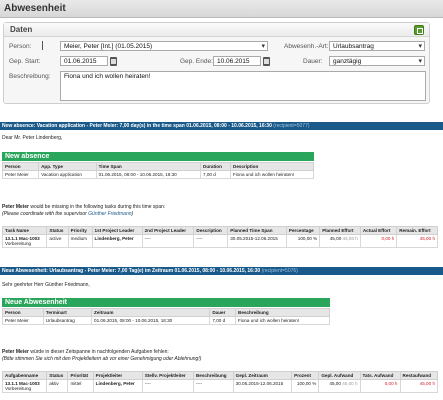  What do you see at coordinates (80, 386) in the screenshot?
I see `table-cell: mittel` at bounding box center [80, 386].